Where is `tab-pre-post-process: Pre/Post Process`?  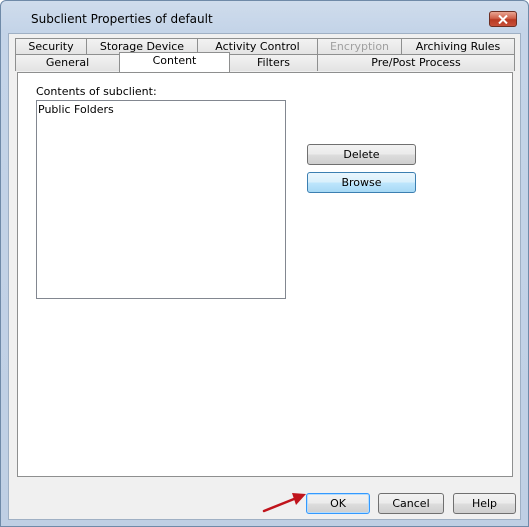 tab-pre-post-process: Pre/Post Process is located at coordinates (416, 62).